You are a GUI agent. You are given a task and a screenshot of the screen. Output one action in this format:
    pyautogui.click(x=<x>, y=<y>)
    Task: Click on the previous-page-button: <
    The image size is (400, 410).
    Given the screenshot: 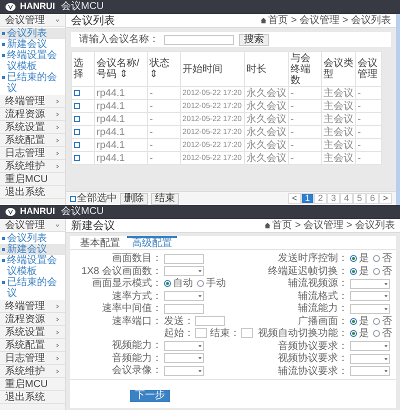 What is the action you would take?
    pyautogui.click(x=294, y=198)
    